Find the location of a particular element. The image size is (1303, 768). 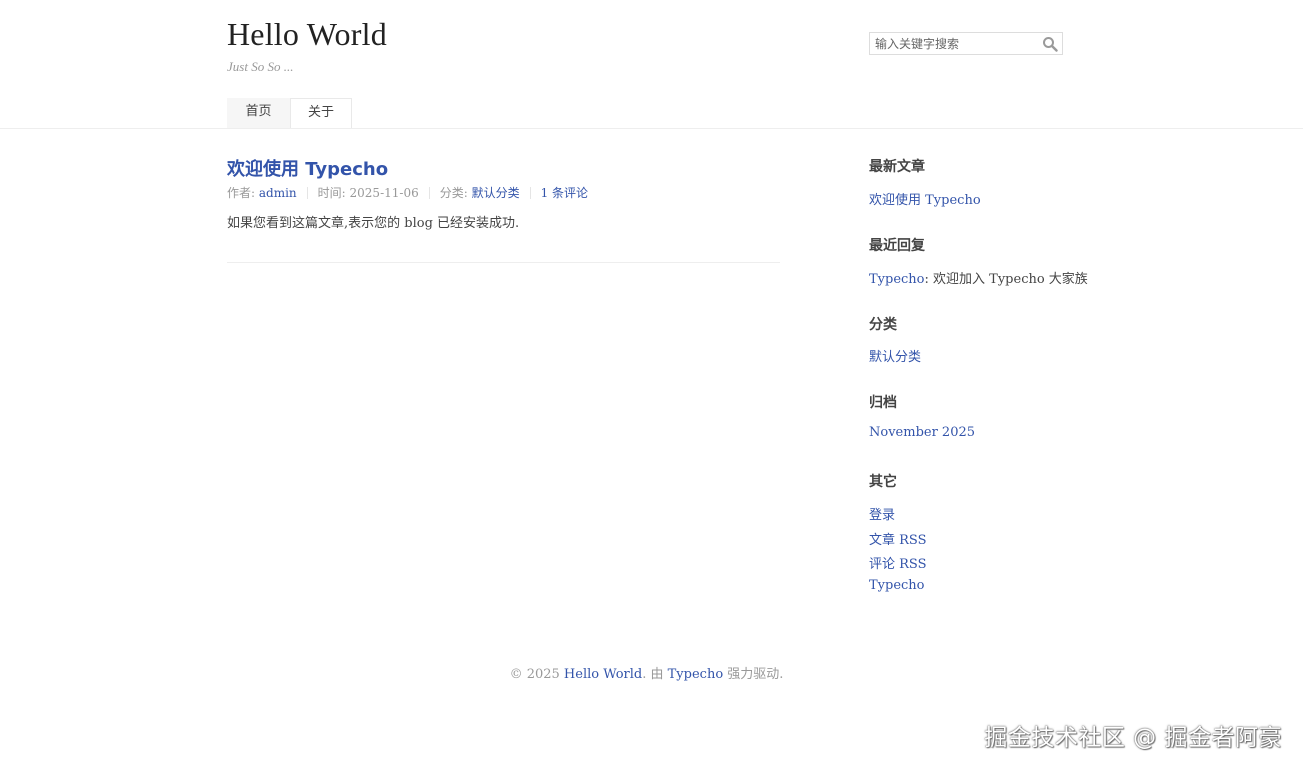

category-item-link: 默认分类 is located at coordinates (895, 355).